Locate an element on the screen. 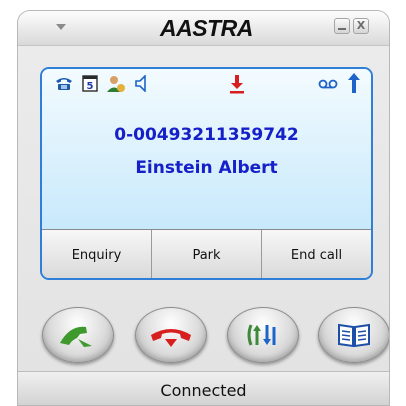 The width and height of the screenshot is (406, 406). connection-status: Connected is located at coordinates (203, 390).